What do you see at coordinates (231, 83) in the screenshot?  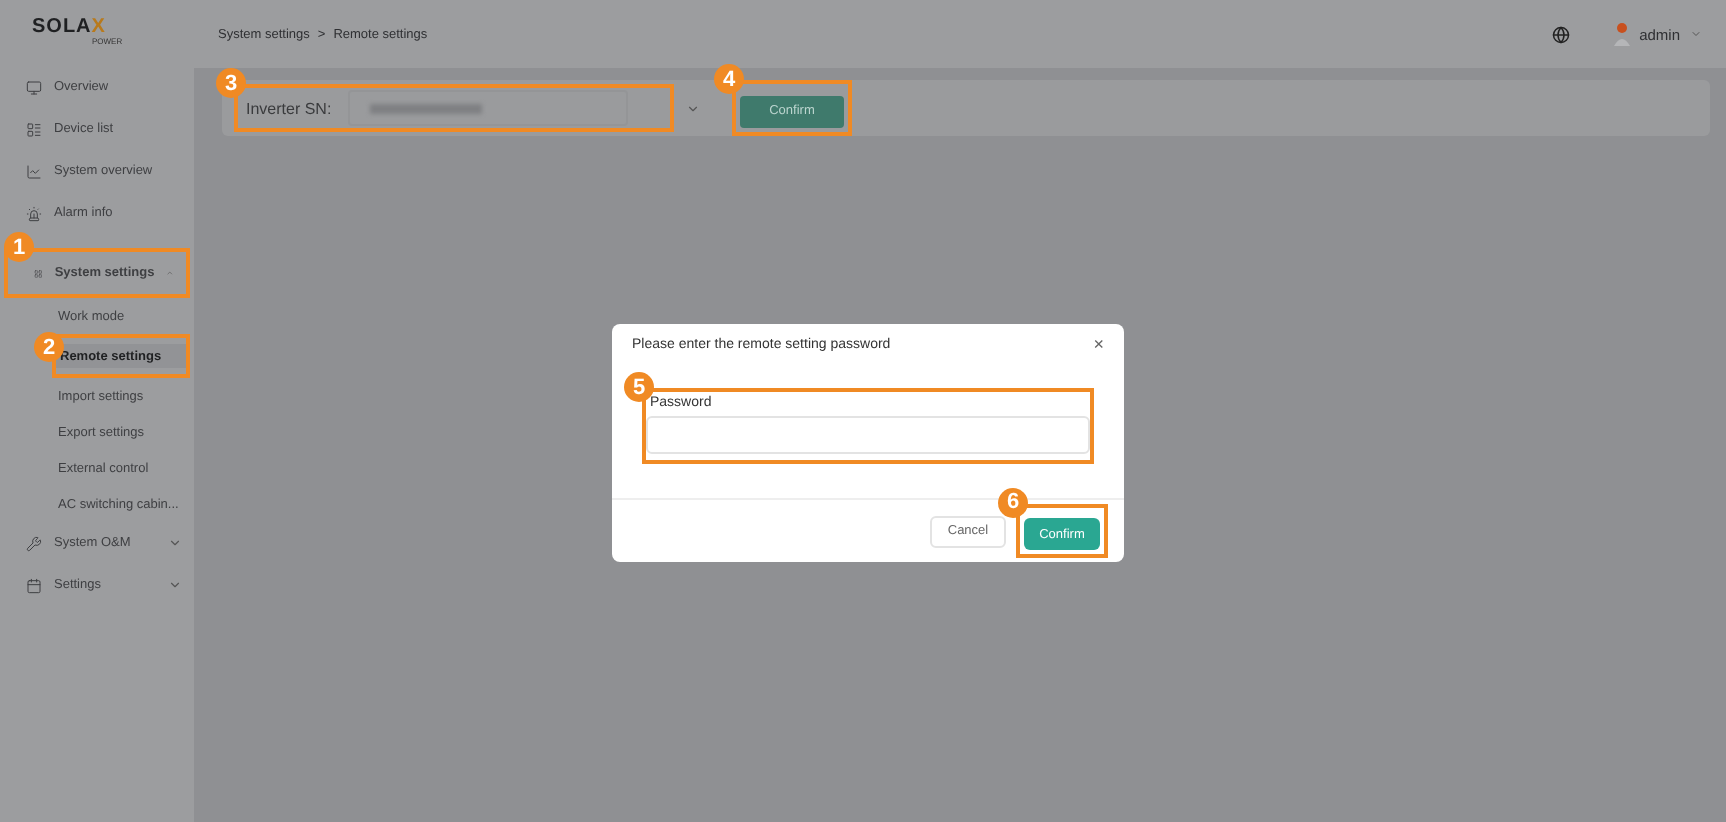 I see `step-badge: 3` at bounding box center [231, 83].